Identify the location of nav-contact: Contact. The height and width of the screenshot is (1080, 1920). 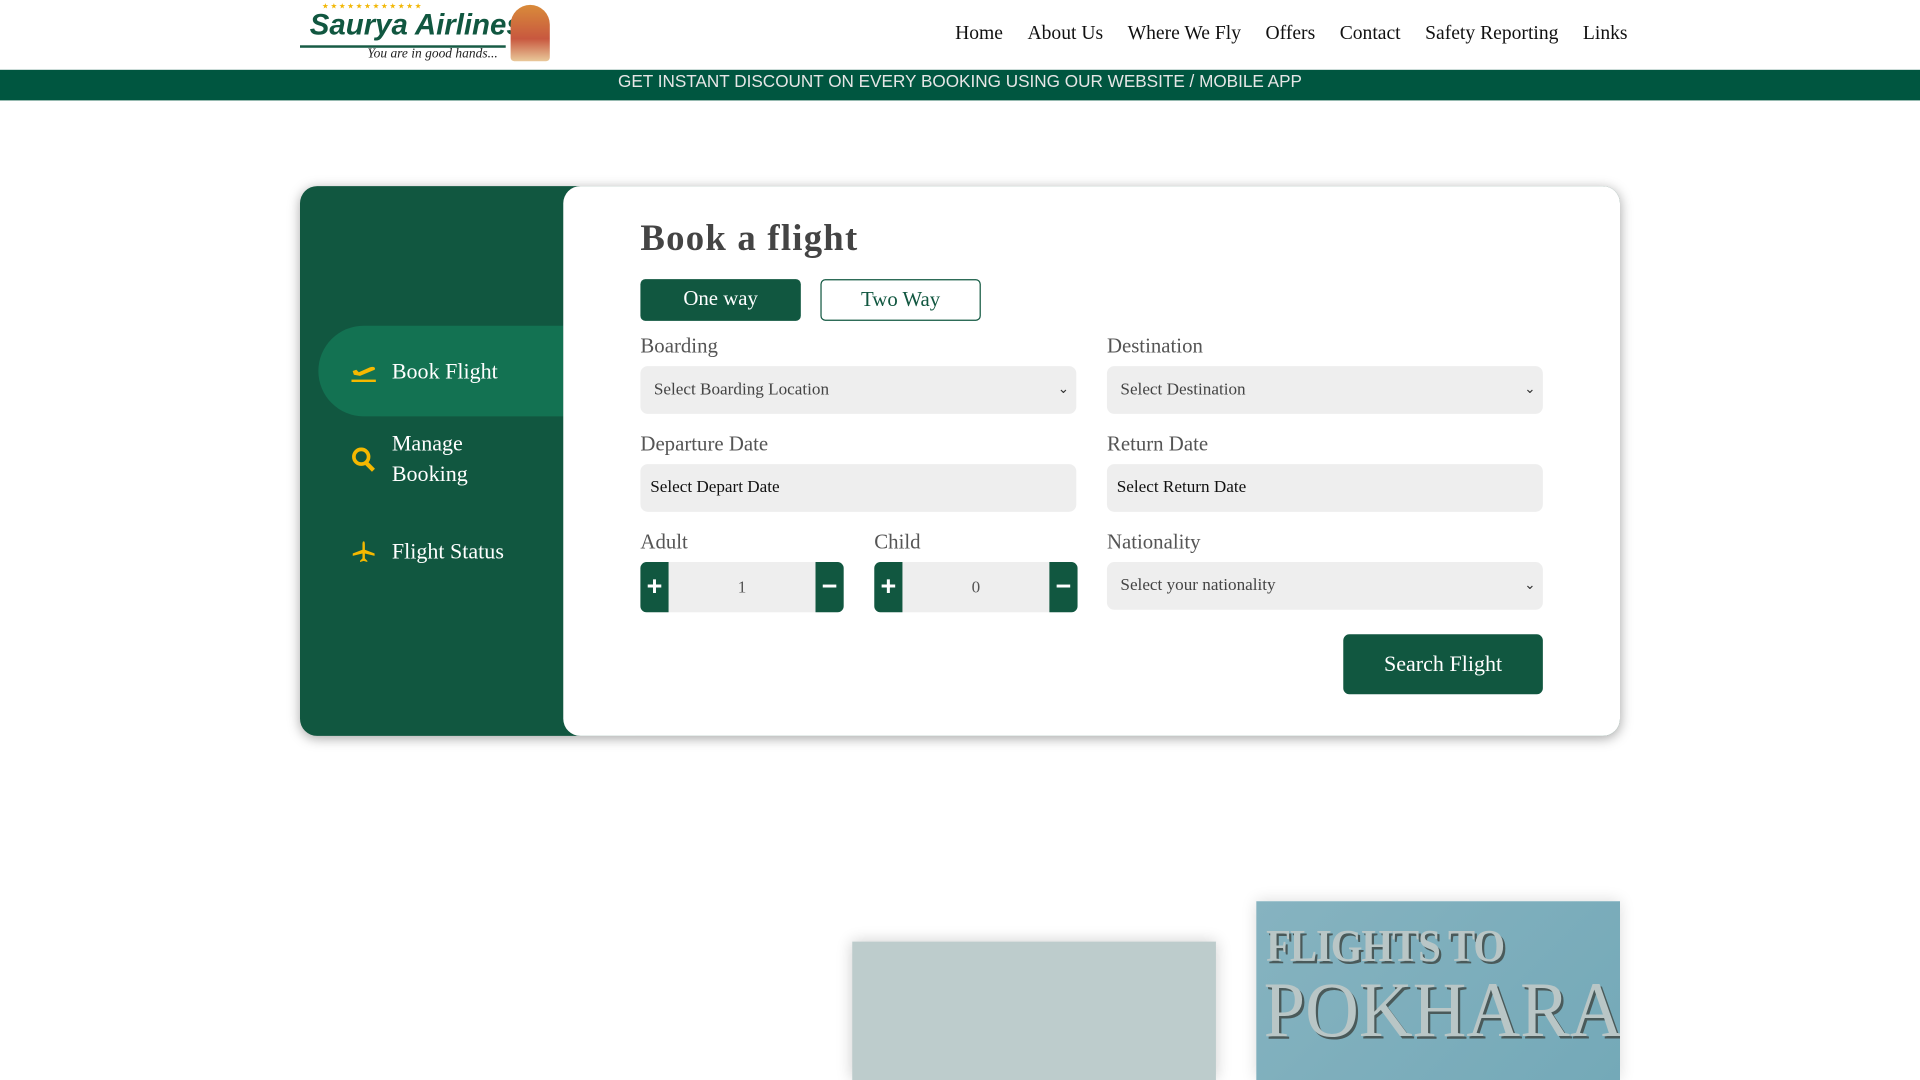
(1370, 34).